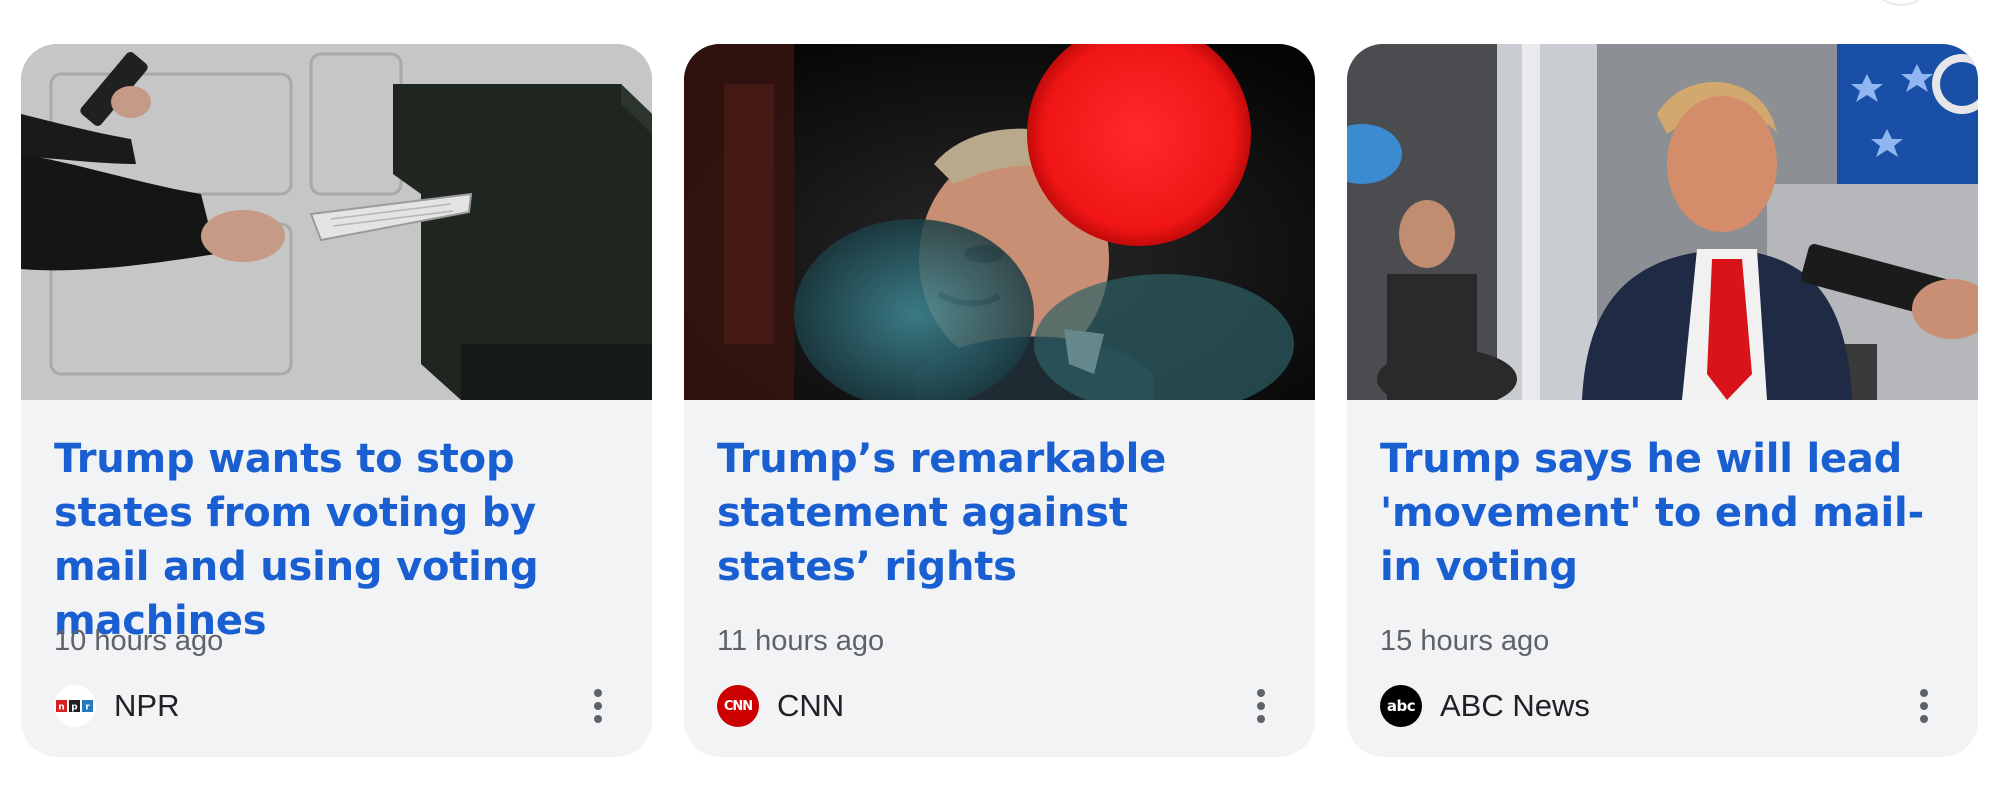  Describe the element at coordinates (61, 708) in the screenshot. I see `svg-text: n` at that location.